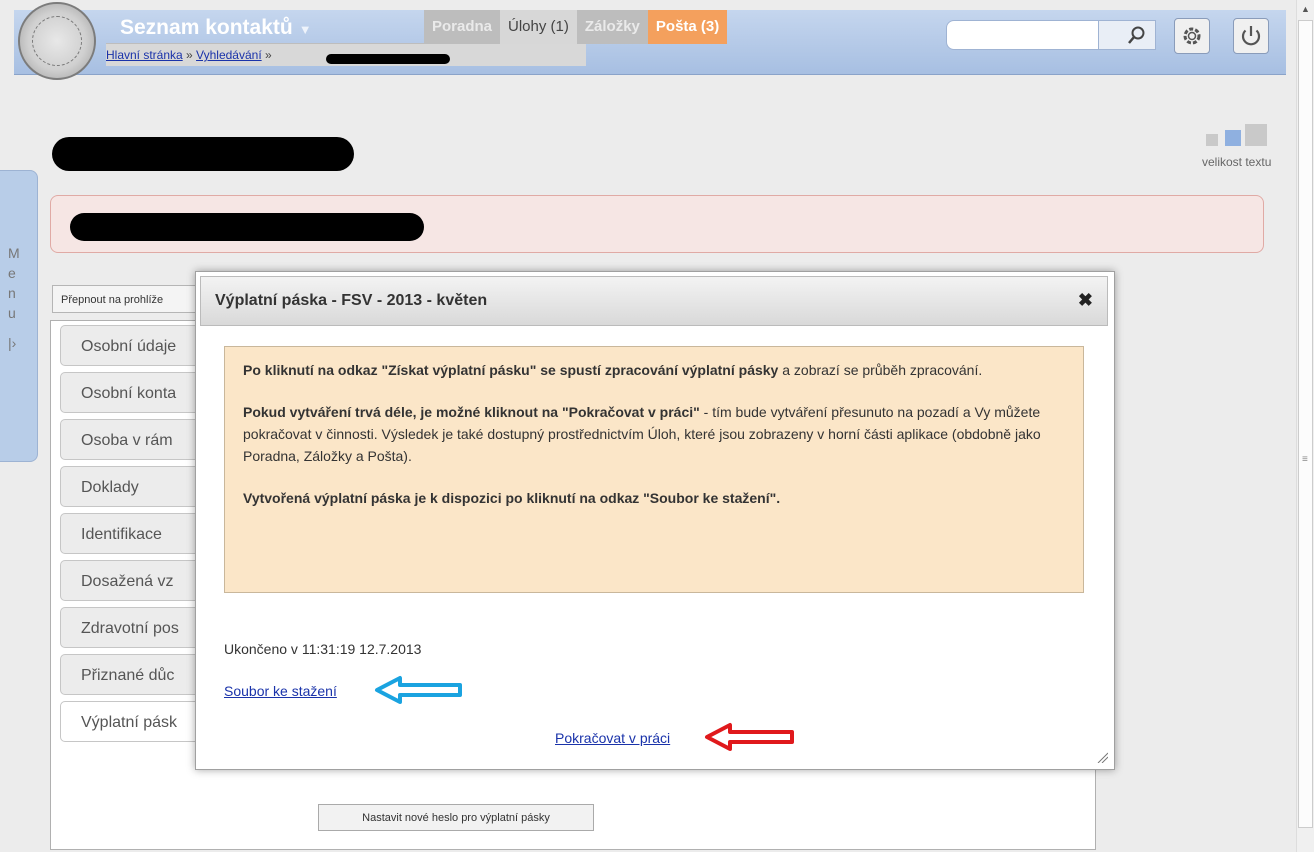 The width and height of the screenshot is (1314, 852). Describe the element at coordinates (1256, 135) in the screenshot. I see `text-size-large` at that location.